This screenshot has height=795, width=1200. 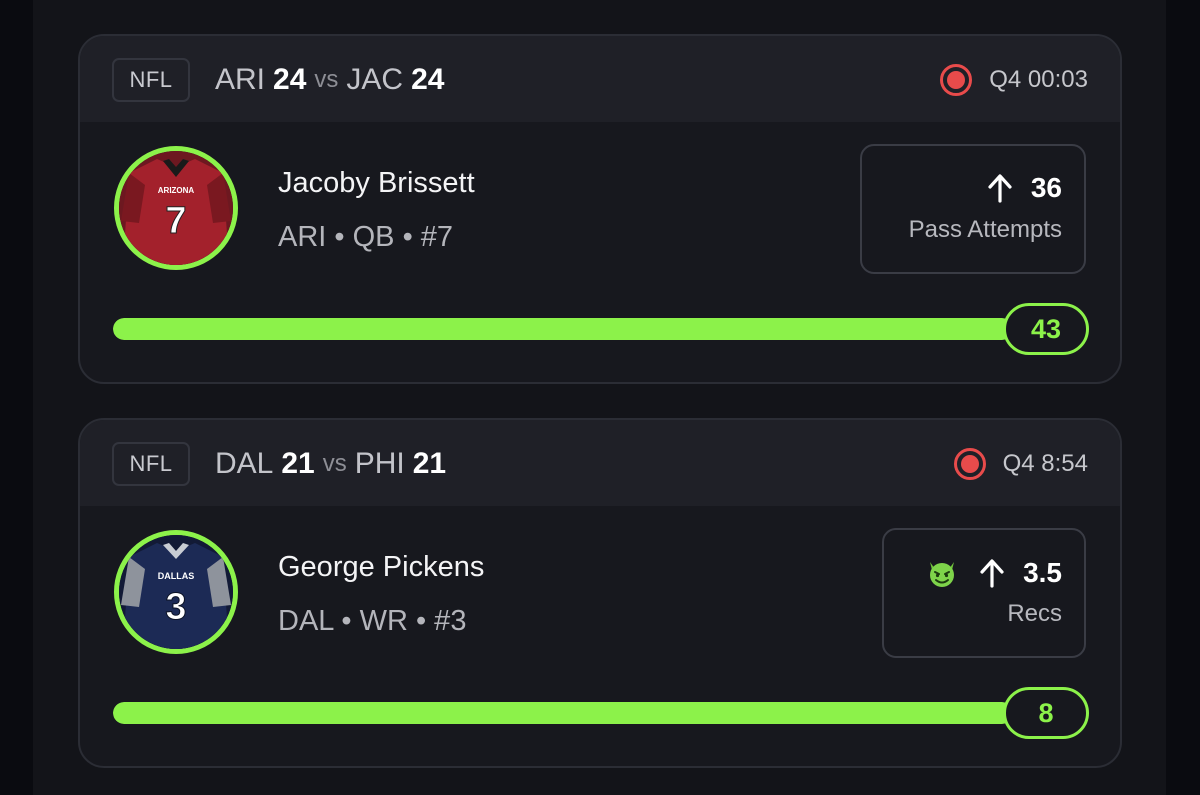 I want to click on game-clock: Q4 00:03, so click(x=1038, y=79).